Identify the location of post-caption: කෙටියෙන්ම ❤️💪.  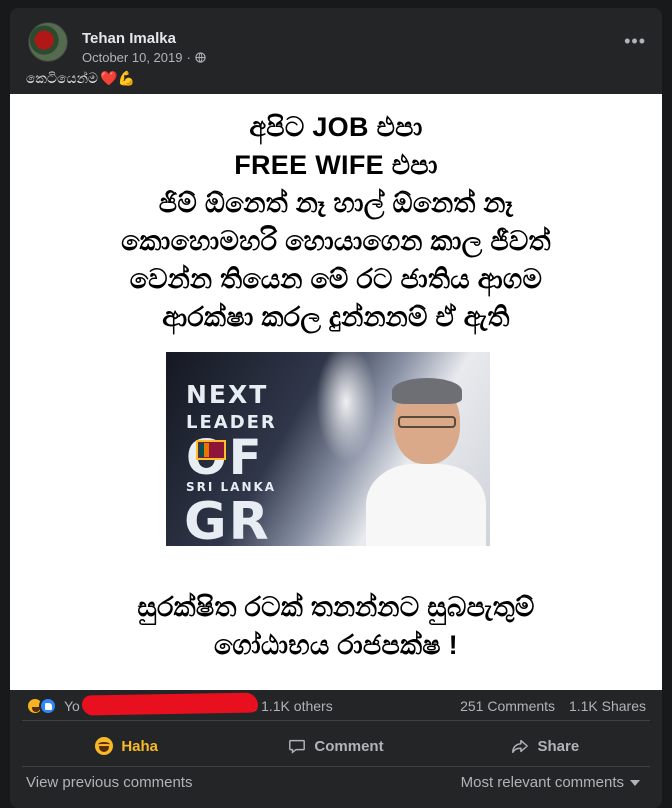
(80, 78).